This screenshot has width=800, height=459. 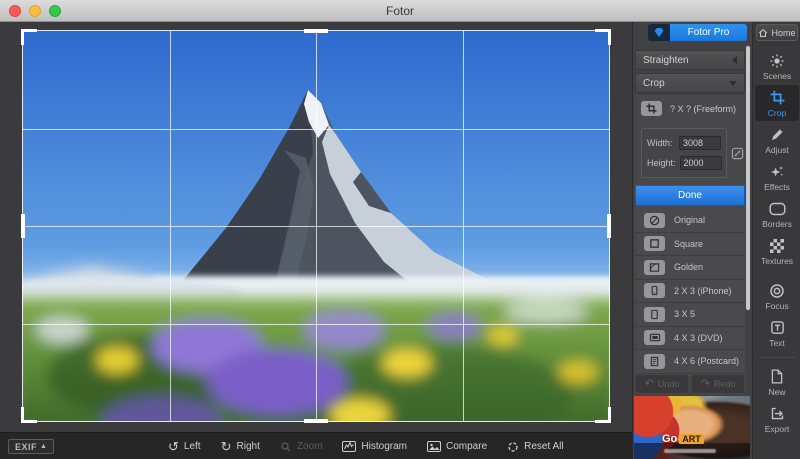 What do you see at coordinates (609, 226) in the screenshot?
I see `crop-handle-right` at bounding box center [609, 226].